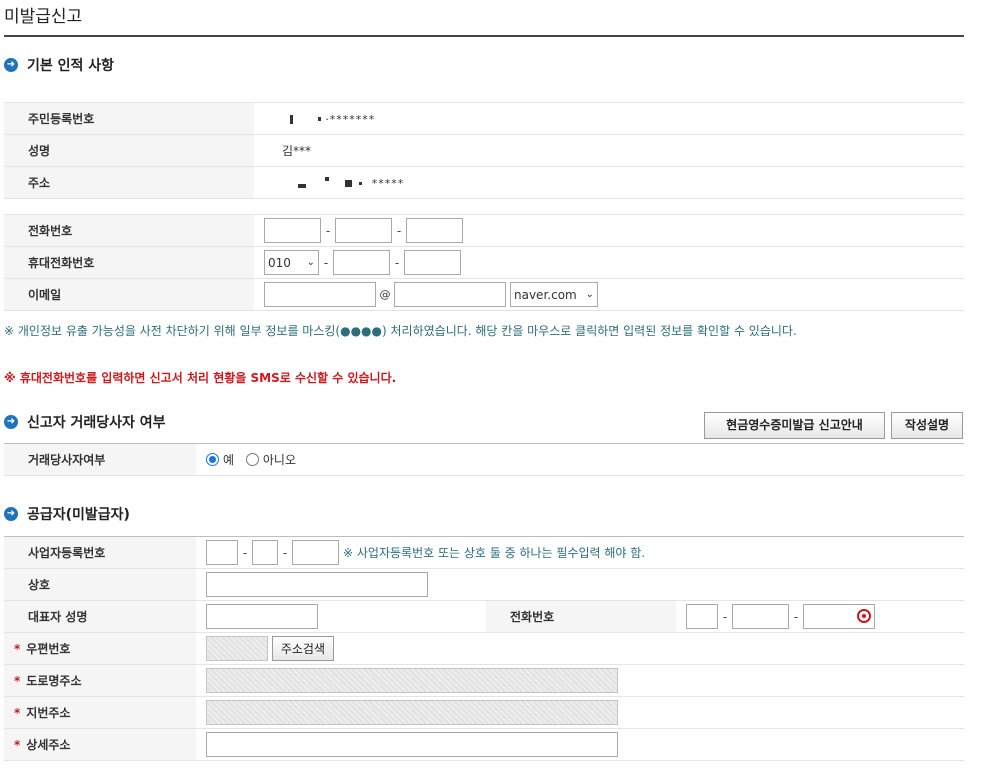  I want to click on mobile-part2-input, so click(361, 262).